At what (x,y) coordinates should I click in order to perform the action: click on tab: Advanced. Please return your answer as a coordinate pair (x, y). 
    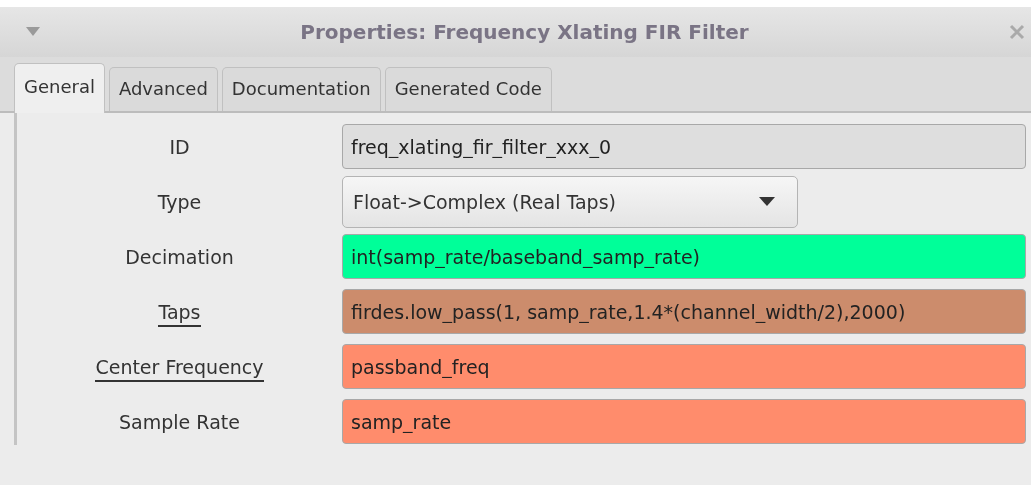
    Looking at the image, I should click on (163, 89).